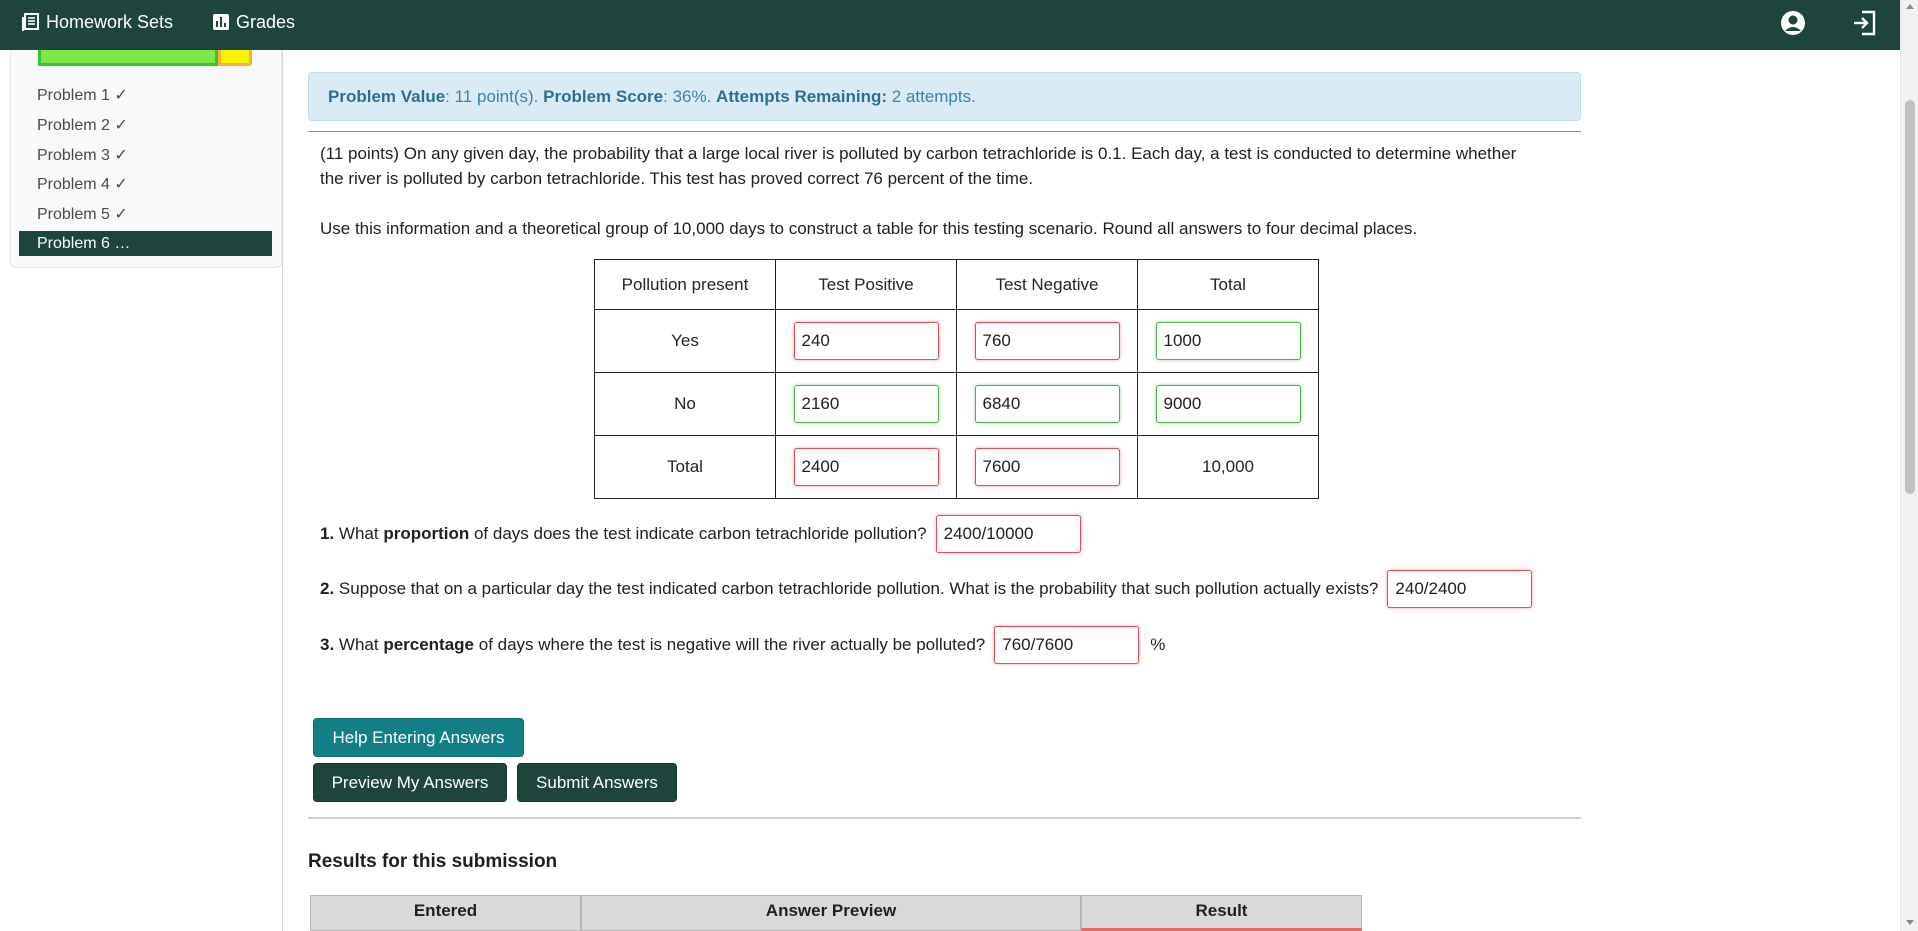  What do you see at coordinates (685, 467) in the screenshot?
I see `row-label-total: Total` at bounding box center [685, 467].